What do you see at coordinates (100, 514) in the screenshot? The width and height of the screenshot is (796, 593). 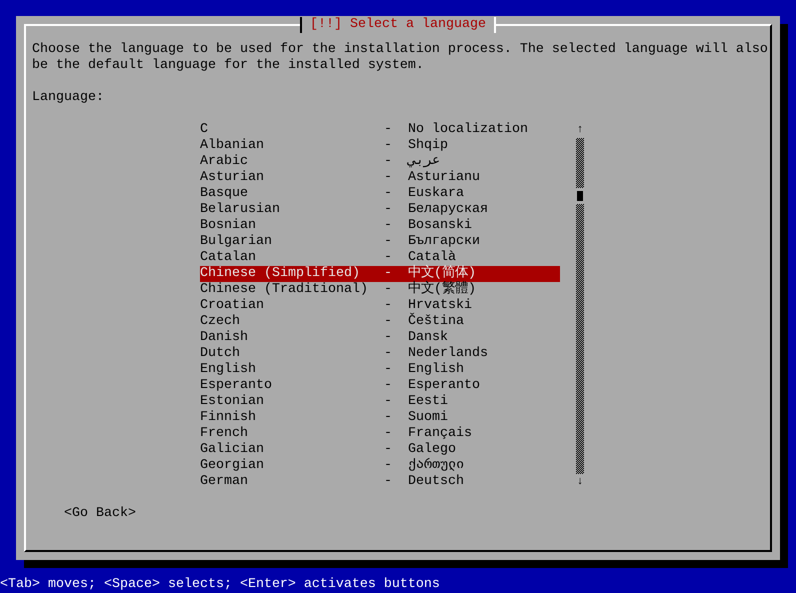 I see `go-back-button: <Go Back>` at bounding box center [100, 514].